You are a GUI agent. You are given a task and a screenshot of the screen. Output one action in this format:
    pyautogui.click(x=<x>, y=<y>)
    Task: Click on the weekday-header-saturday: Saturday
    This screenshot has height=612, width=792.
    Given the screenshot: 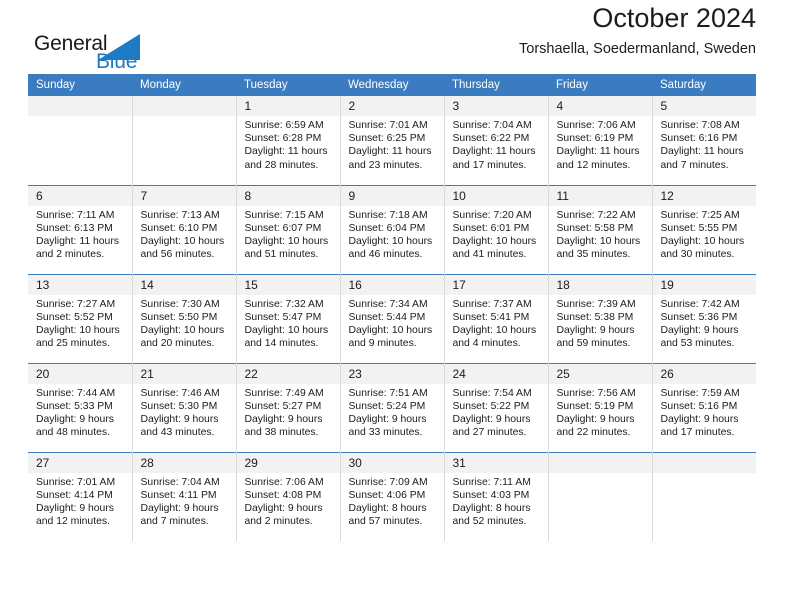 What is the action you would take?
    pyautogui.click(x=704, y=85)
    